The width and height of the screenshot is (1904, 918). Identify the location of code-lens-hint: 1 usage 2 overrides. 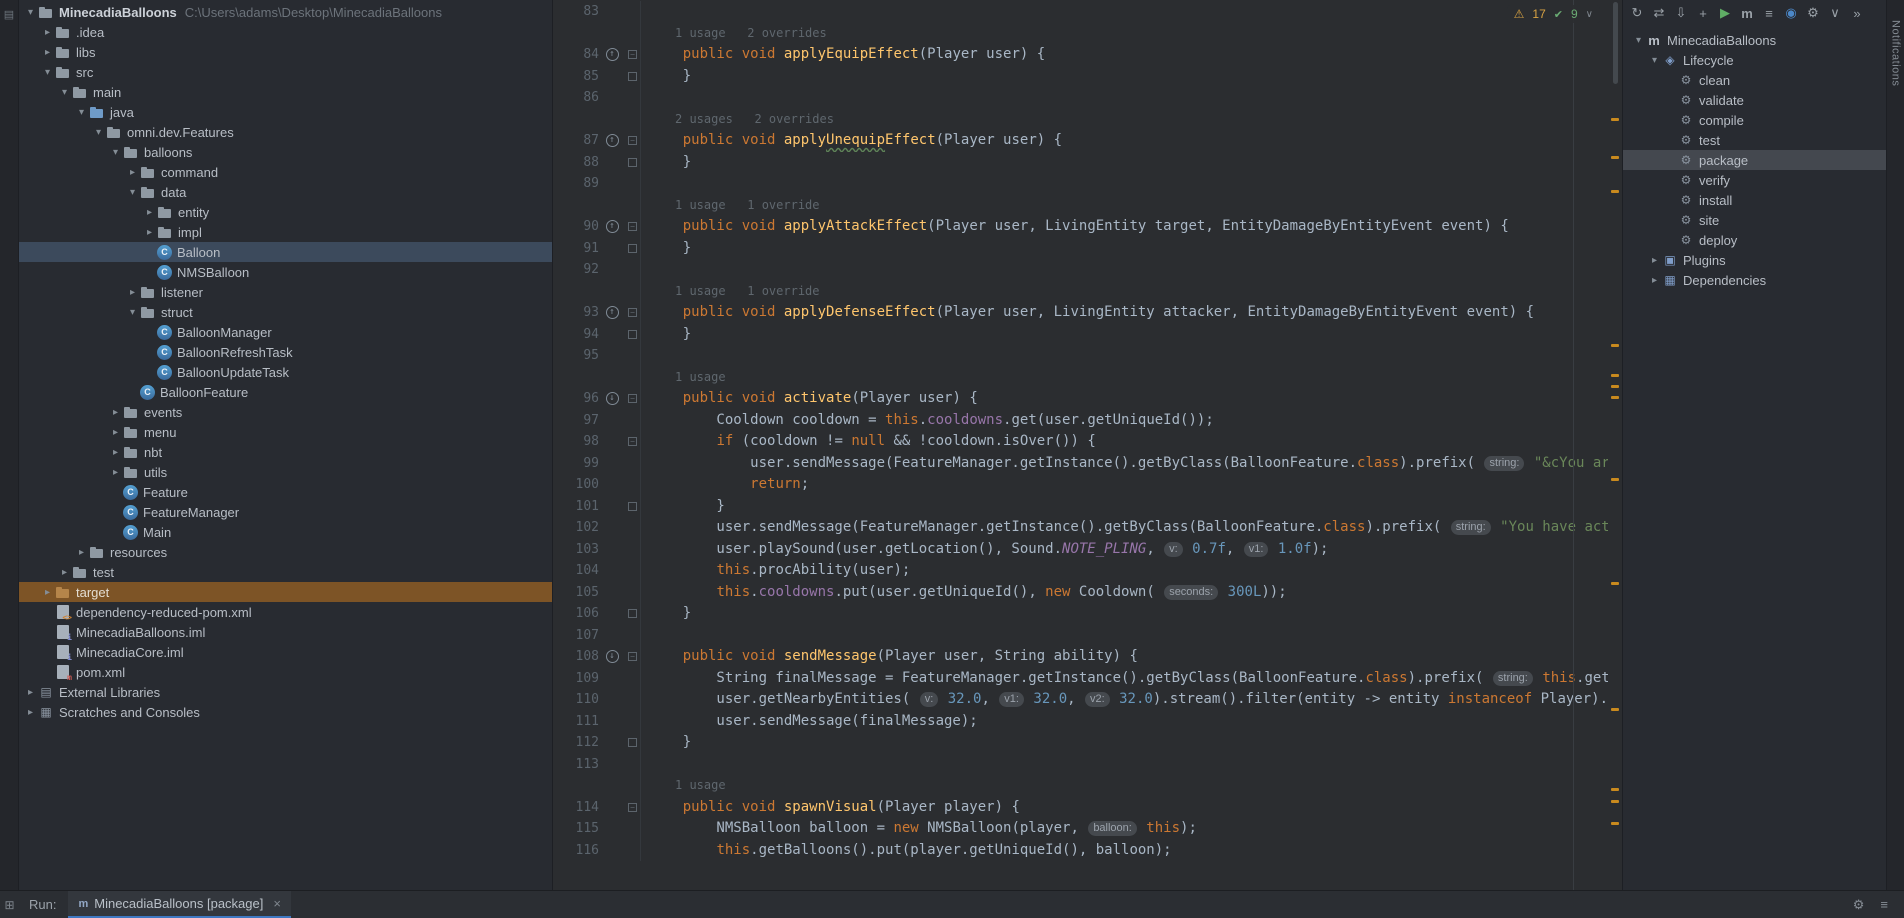
(738, 33).